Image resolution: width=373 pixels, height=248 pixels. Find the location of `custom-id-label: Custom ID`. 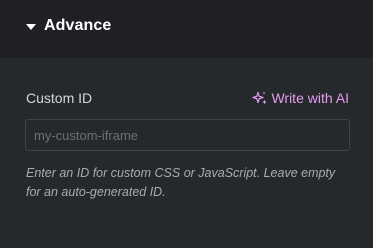

custom-id-label: Custom ID is located at coordinates (59, 98).